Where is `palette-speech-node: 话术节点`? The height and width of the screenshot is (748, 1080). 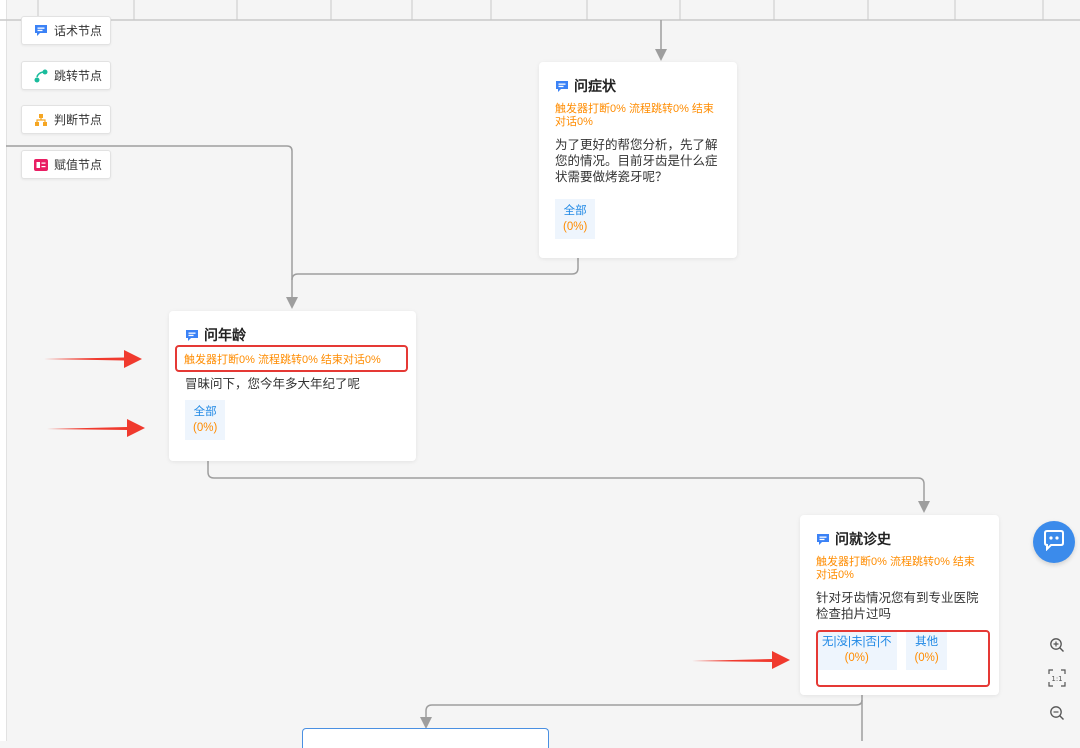 palette-speech-node: 话术节点 is located at coordinates (66, 30).